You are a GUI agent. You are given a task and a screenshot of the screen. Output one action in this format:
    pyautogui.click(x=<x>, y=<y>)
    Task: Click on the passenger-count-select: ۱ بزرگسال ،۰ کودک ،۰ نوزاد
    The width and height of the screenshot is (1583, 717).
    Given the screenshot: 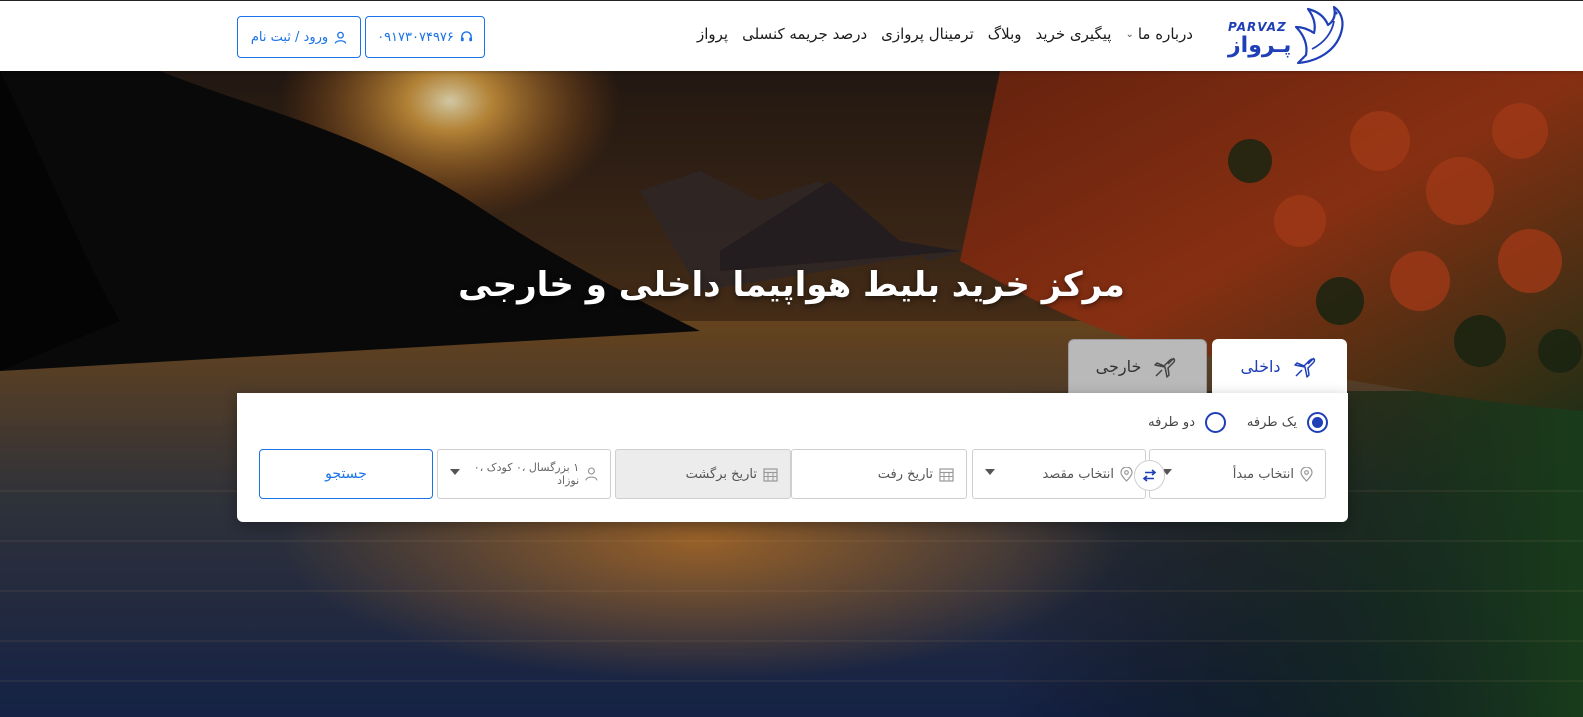 What is the action you would take?
    pyautogui.click(x=524, y=474)
    